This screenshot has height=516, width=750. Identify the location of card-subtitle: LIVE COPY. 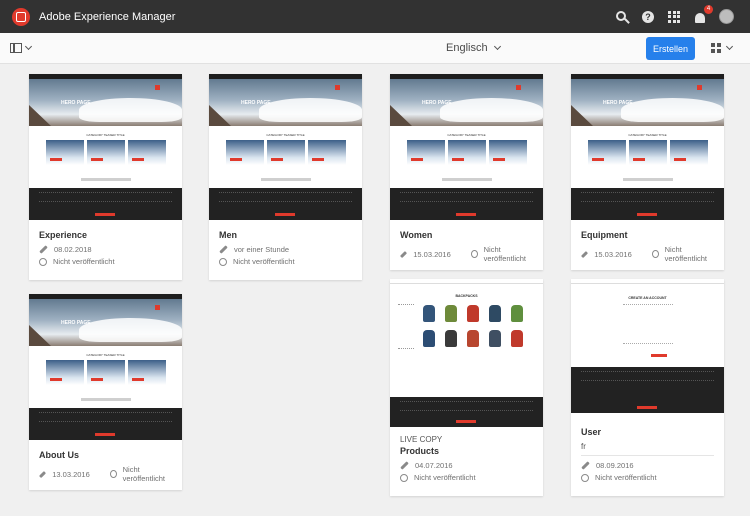
(421, 439).